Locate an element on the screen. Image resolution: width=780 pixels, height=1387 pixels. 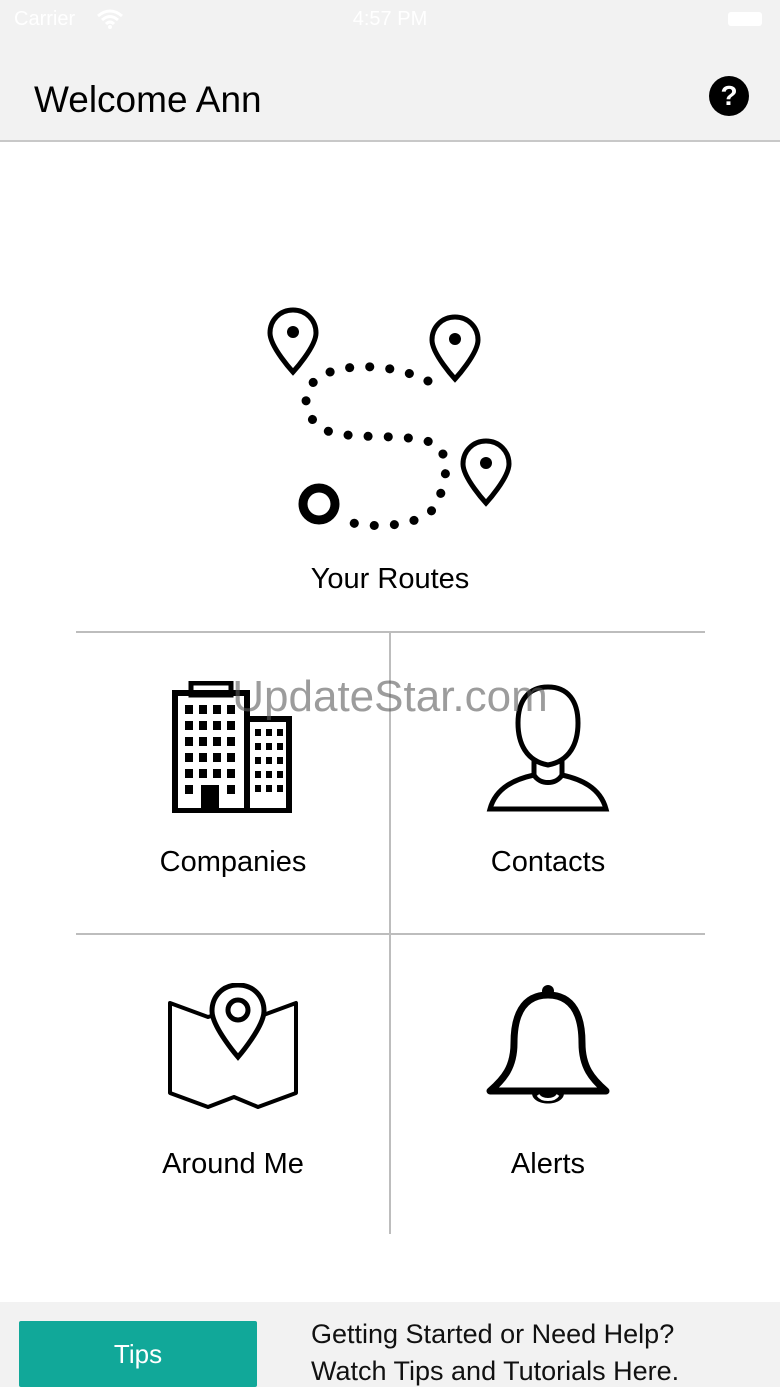
around-me-label: Around Me is located at coordinates (233, 1164).